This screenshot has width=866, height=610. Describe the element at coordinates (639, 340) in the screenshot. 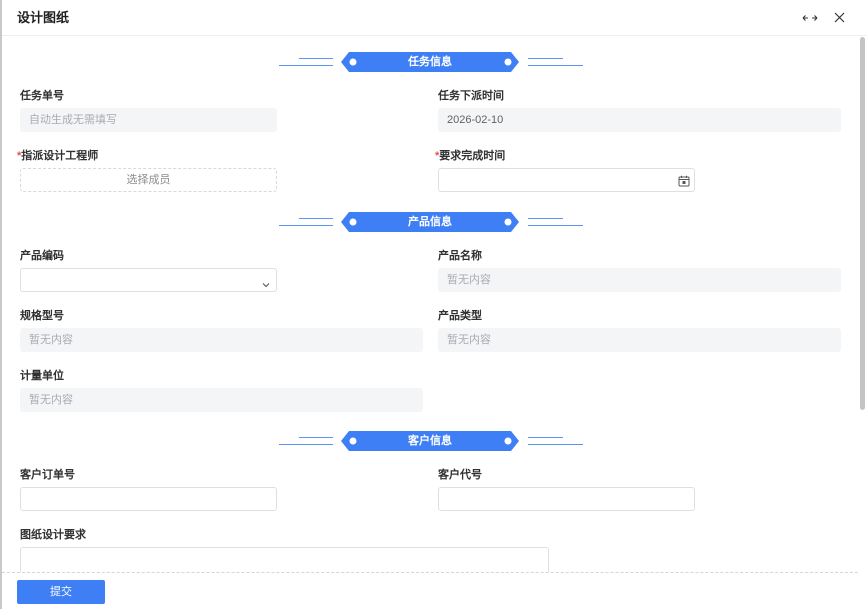

I see `product-type-input` at that location.